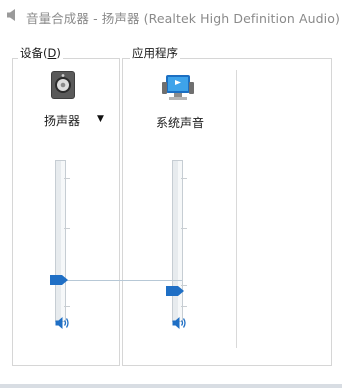  I want to click on window-bottom-edge, so click(171, 386).